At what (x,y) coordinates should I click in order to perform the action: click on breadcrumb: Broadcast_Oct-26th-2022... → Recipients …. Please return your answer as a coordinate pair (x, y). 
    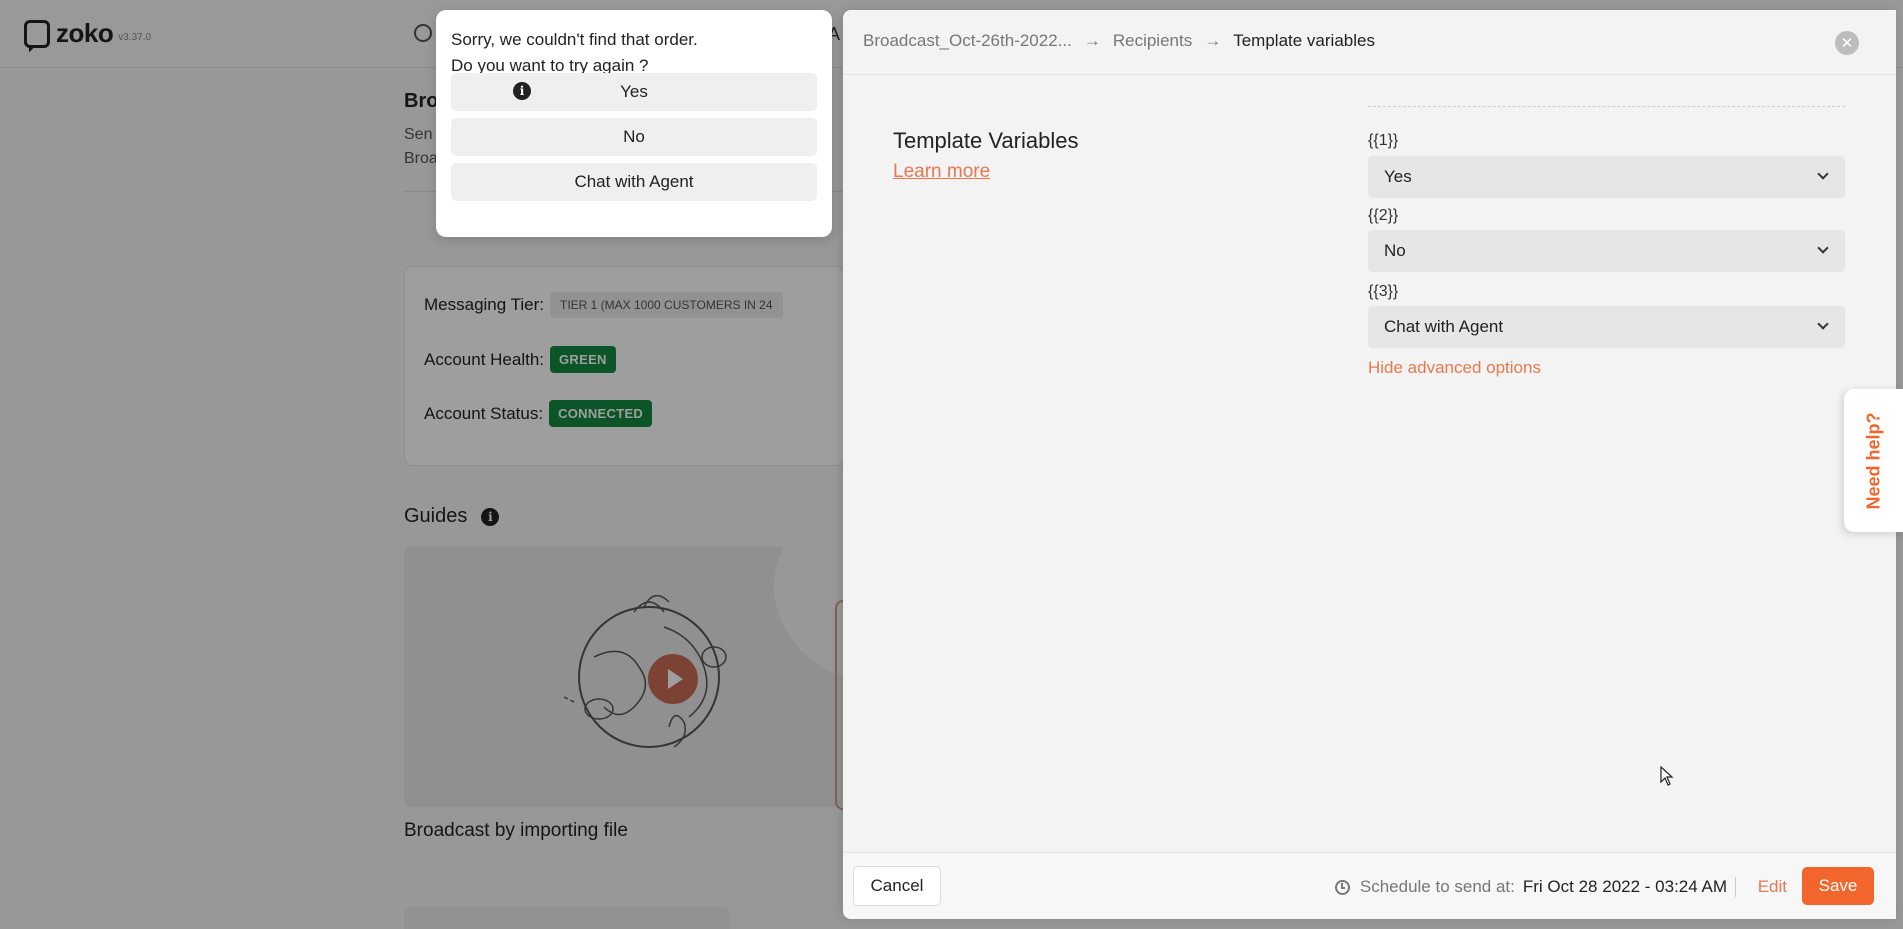
    Looking at the image, I should click on (1119, 41).